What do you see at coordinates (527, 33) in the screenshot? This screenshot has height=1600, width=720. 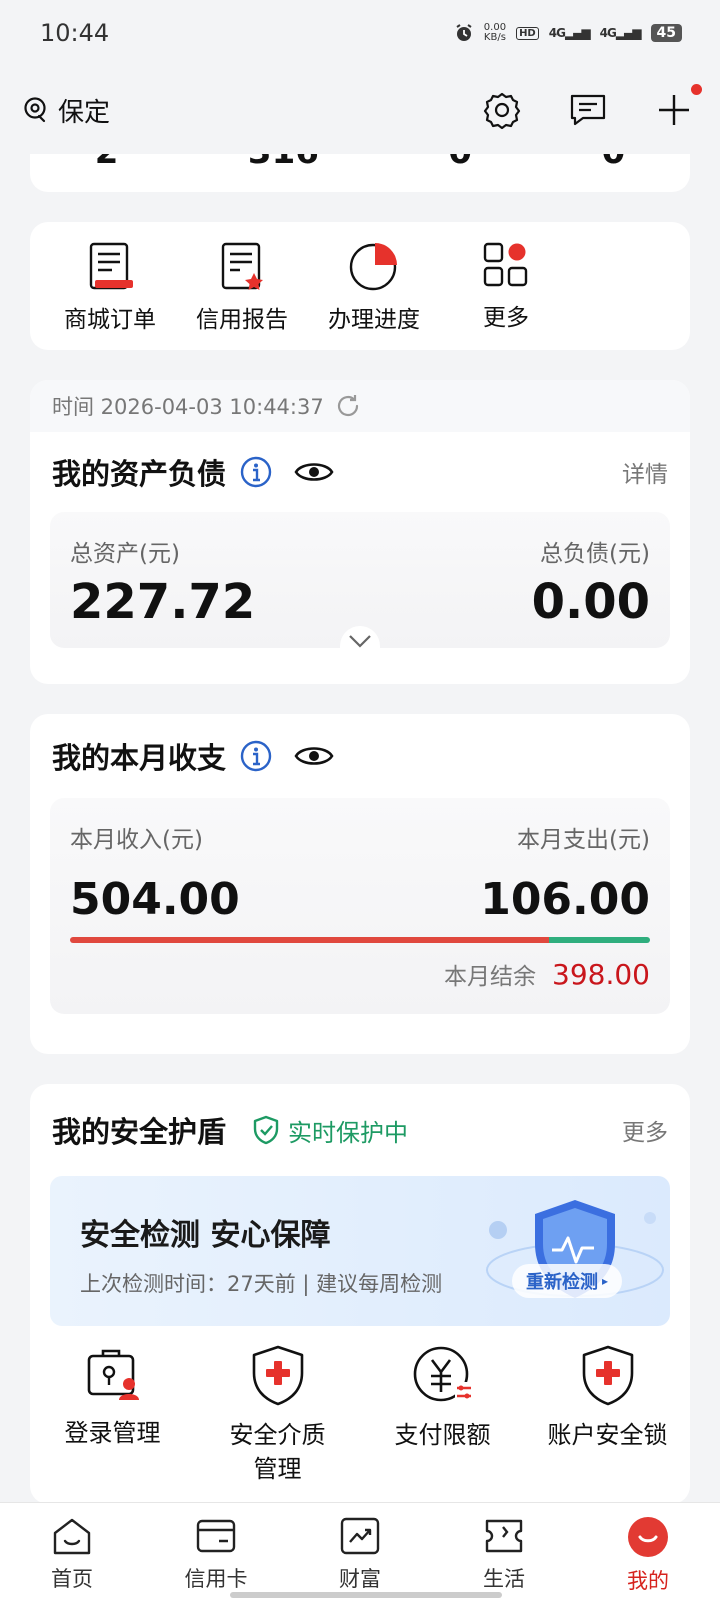 I see `hd-badge: HD` at bounding box center [527, 33].